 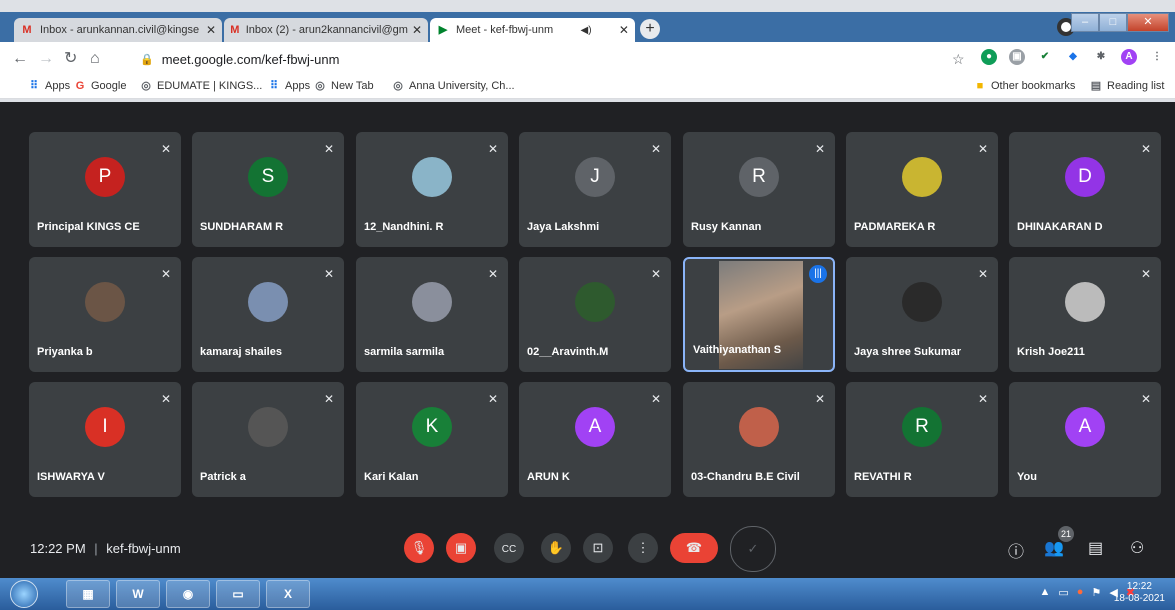 What do you see at coordinates (1085, 189) in the screenshot?
I see `participant-tile: ✕ D DHINAKARAN D` at bounding box center [1085, 189].